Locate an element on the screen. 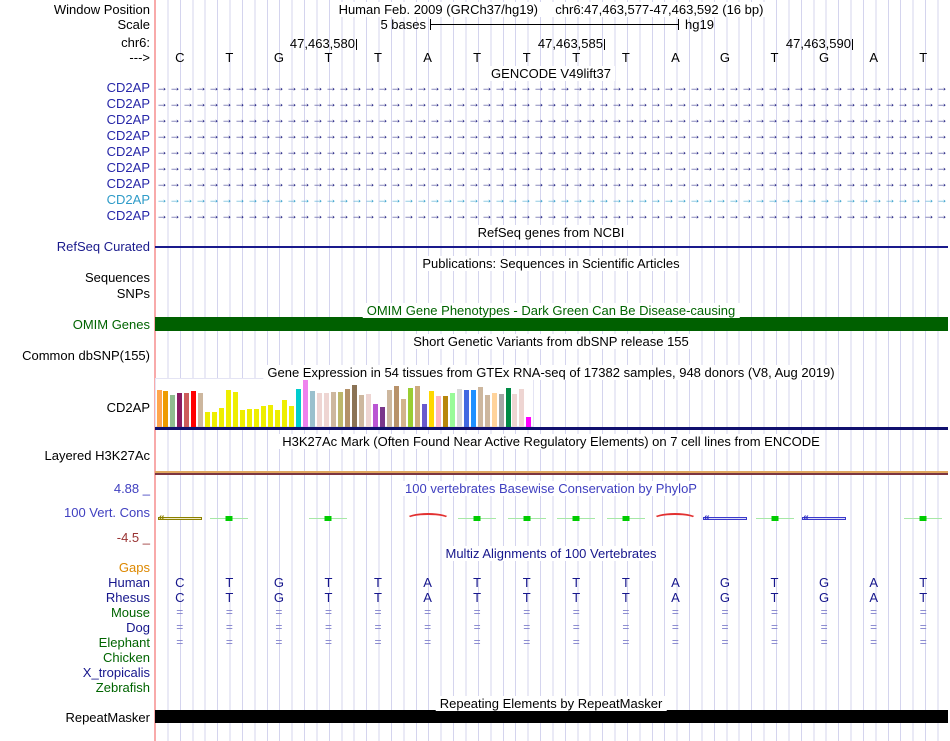 This screenshot has width=950, height=741. strand-arrow-label: ---> is located at coordinates (139, 57).